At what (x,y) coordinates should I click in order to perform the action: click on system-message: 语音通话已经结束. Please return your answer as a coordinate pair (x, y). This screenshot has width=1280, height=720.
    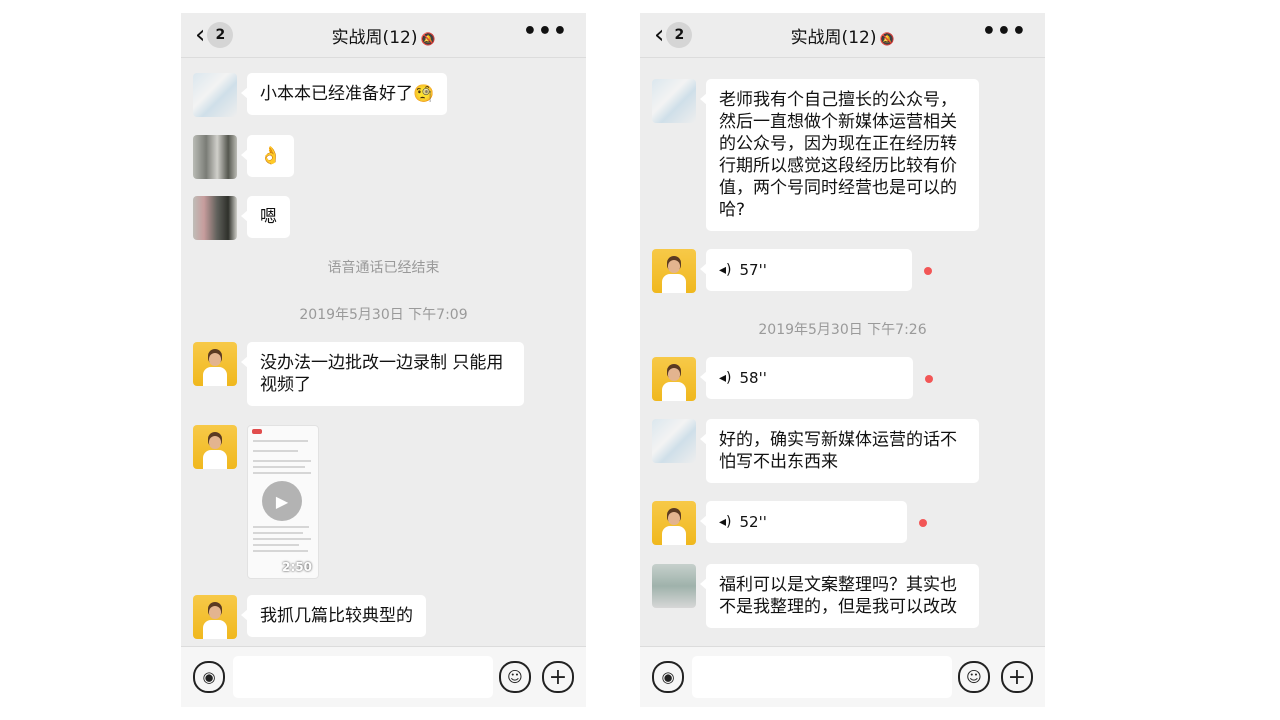
    Looking at the image, I should click on (383, 268).